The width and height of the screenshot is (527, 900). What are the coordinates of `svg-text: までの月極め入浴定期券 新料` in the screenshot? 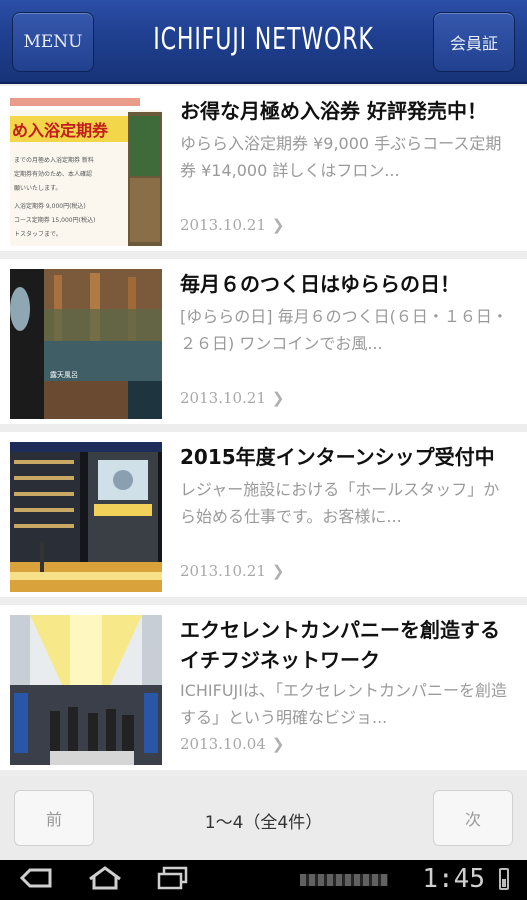 It's located at (54, 160).